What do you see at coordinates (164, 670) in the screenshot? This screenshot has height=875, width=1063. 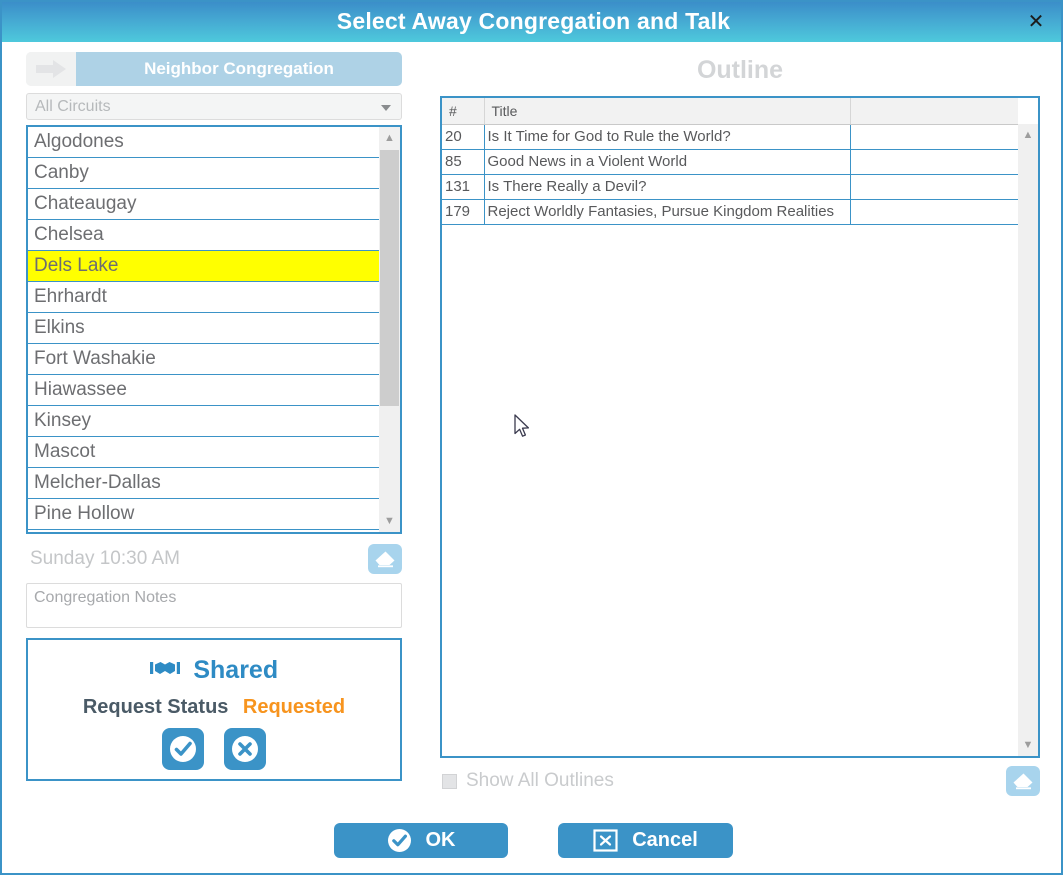 I see `handshake-icon` at bounding box center [164, 670].